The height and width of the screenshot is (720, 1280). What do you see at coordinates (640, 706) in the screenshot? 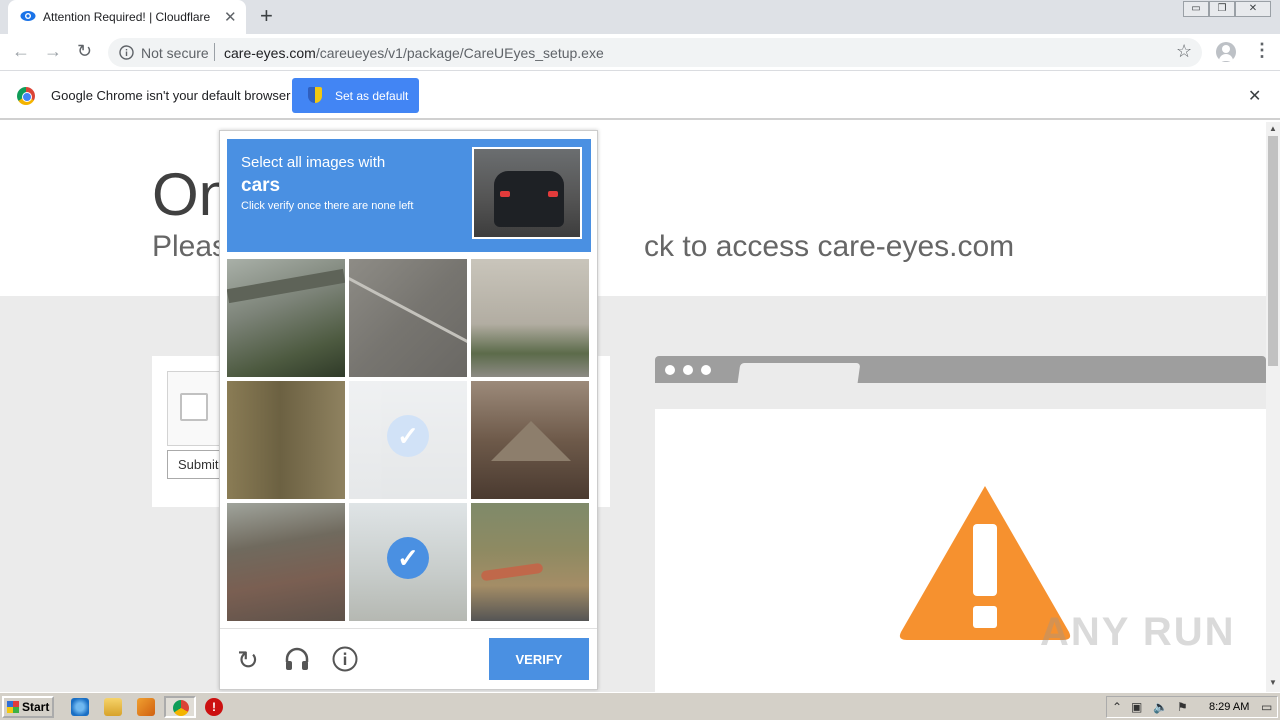
I see `windows-taskbar: Start ! ⌃ ▣ 🔈 ⚑ 8:29 AM ▭` at bounding box center [640, 706].